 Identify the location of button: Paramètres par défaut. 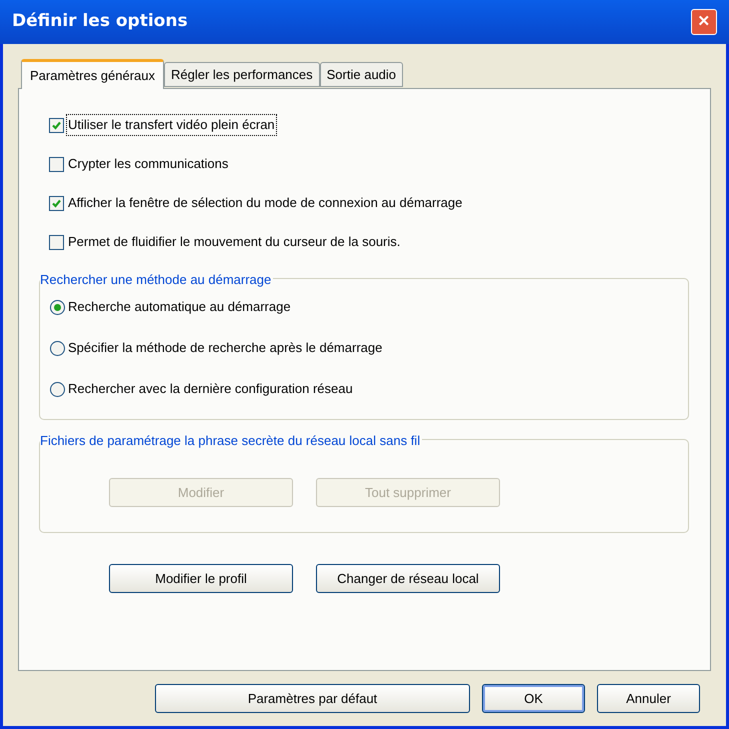
(312, 698).